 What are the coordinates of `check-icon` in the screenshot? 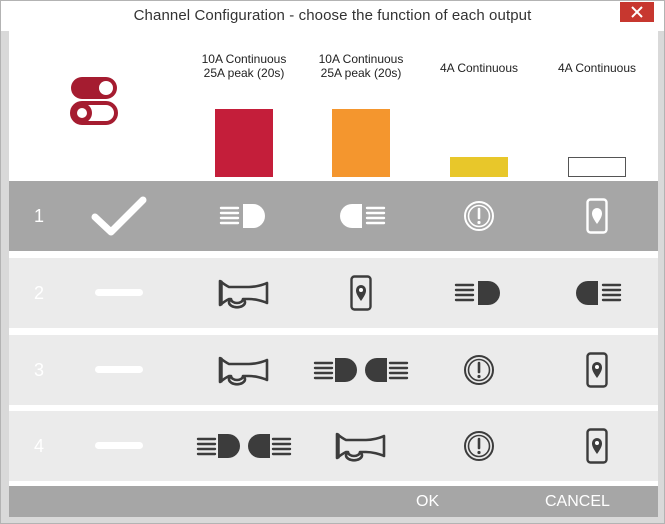 It's located at (119, 216).